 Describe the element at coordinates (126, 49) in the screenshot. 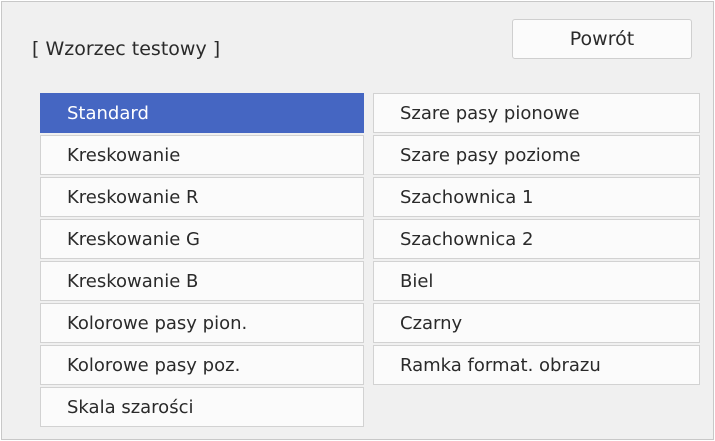

I see `page-title: [ Wzorzec testowy ]` at that location.